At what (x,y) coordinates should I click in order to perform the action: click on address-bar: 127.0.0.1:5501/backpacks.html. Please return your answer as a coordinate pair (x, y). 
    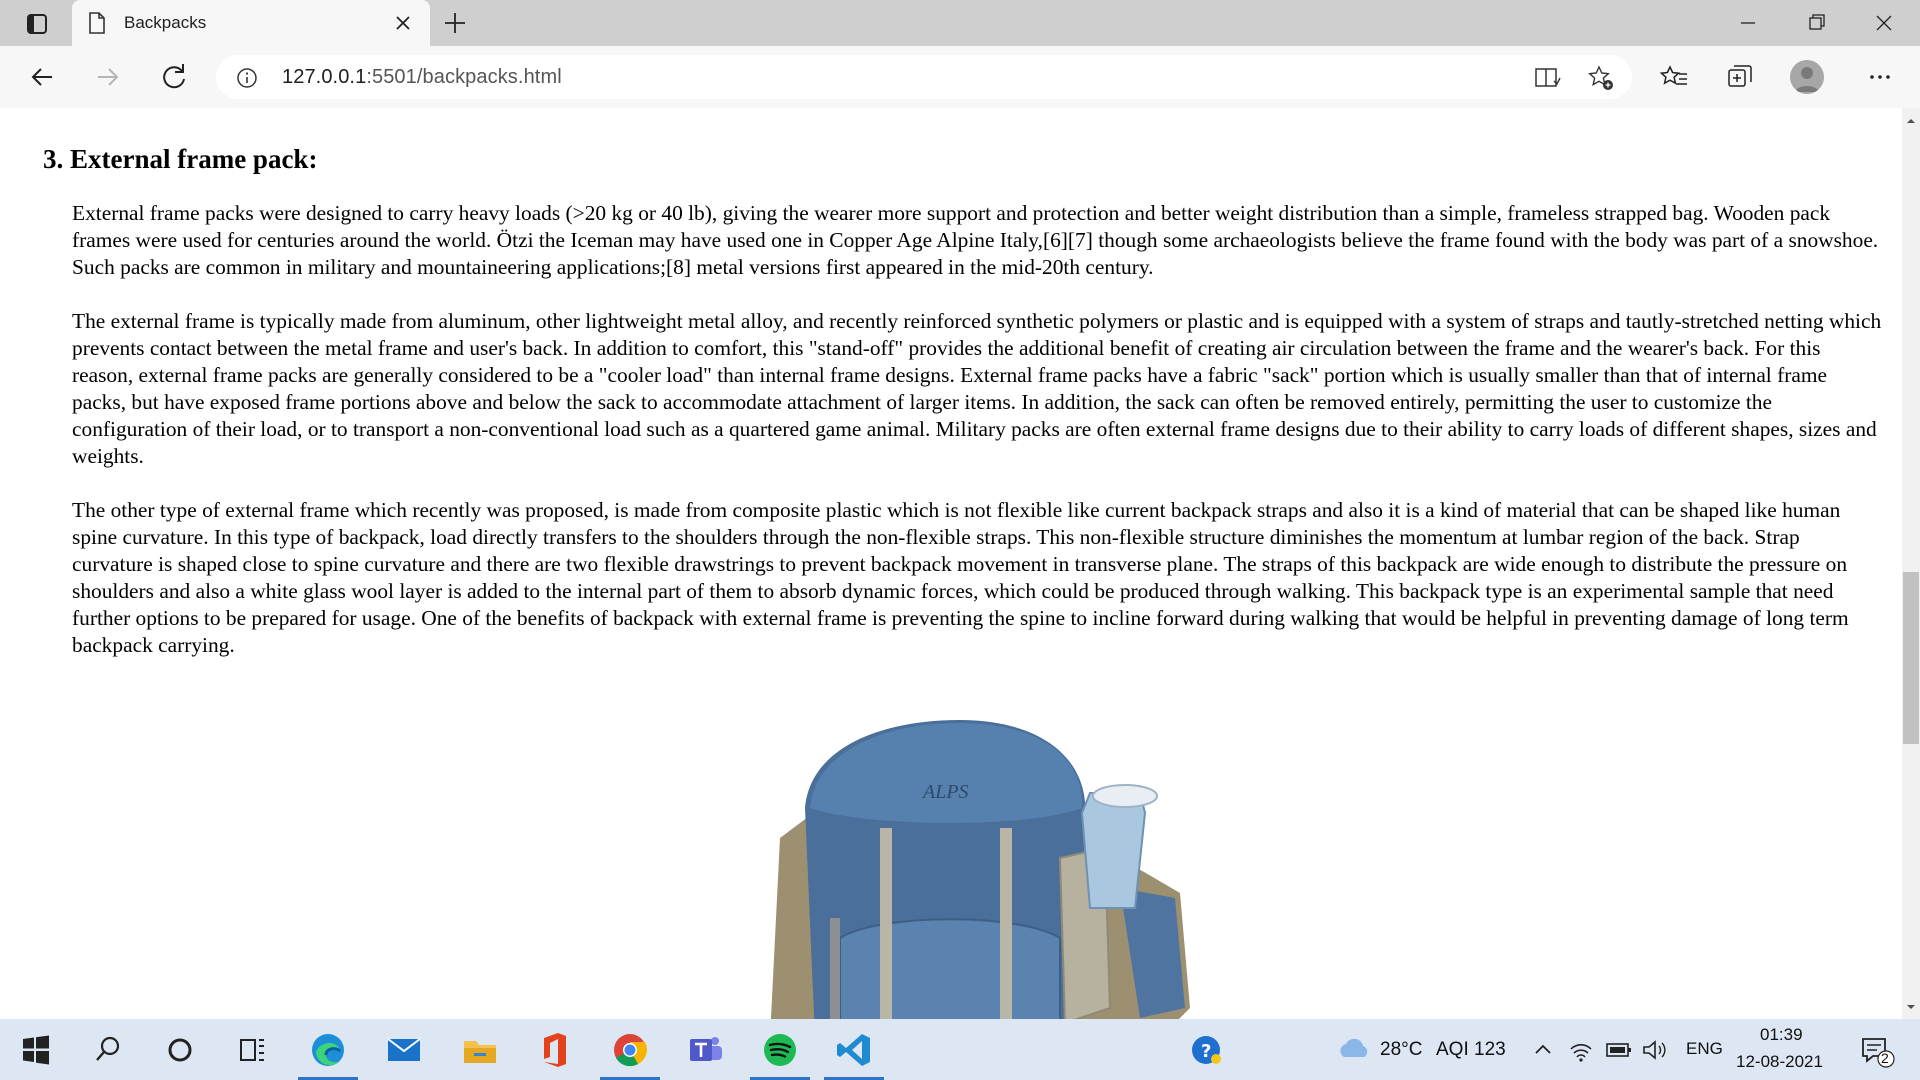
    Looking at the image, I should click on (924, 77).